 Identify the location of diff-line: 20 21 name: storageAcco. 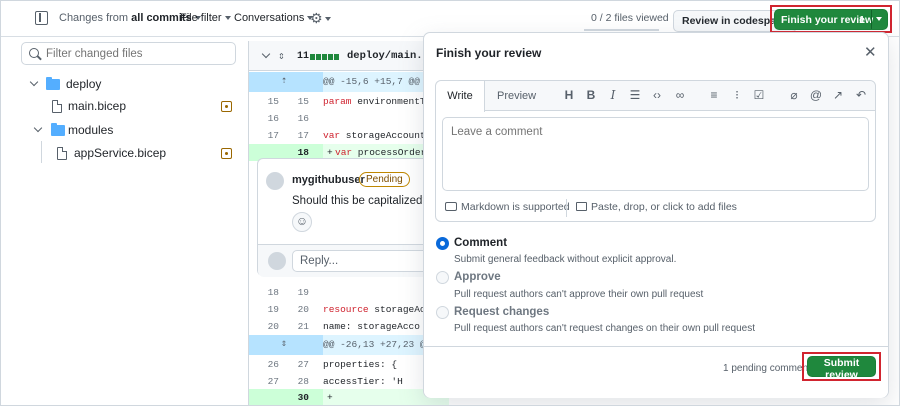
(343, 326).